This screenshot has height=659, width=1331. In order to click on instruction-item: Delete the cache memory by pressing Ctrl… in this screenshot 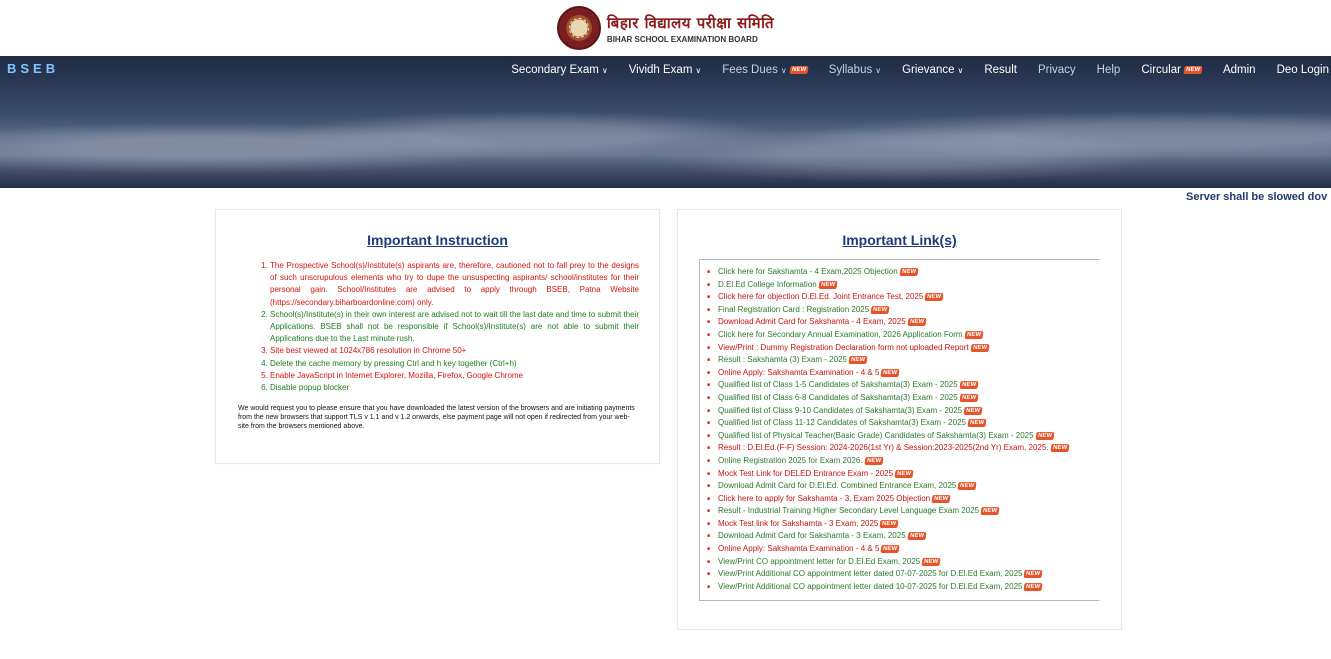, I will do `click(454, 364)`.